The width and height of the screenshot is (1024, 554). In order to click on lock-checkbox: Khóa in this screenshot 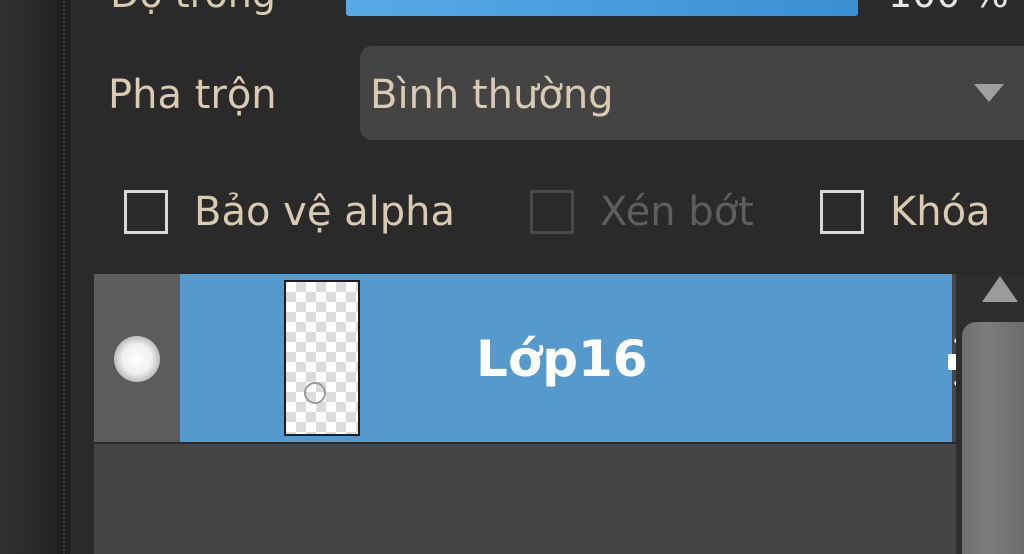, I will do `click(905, 212)`.